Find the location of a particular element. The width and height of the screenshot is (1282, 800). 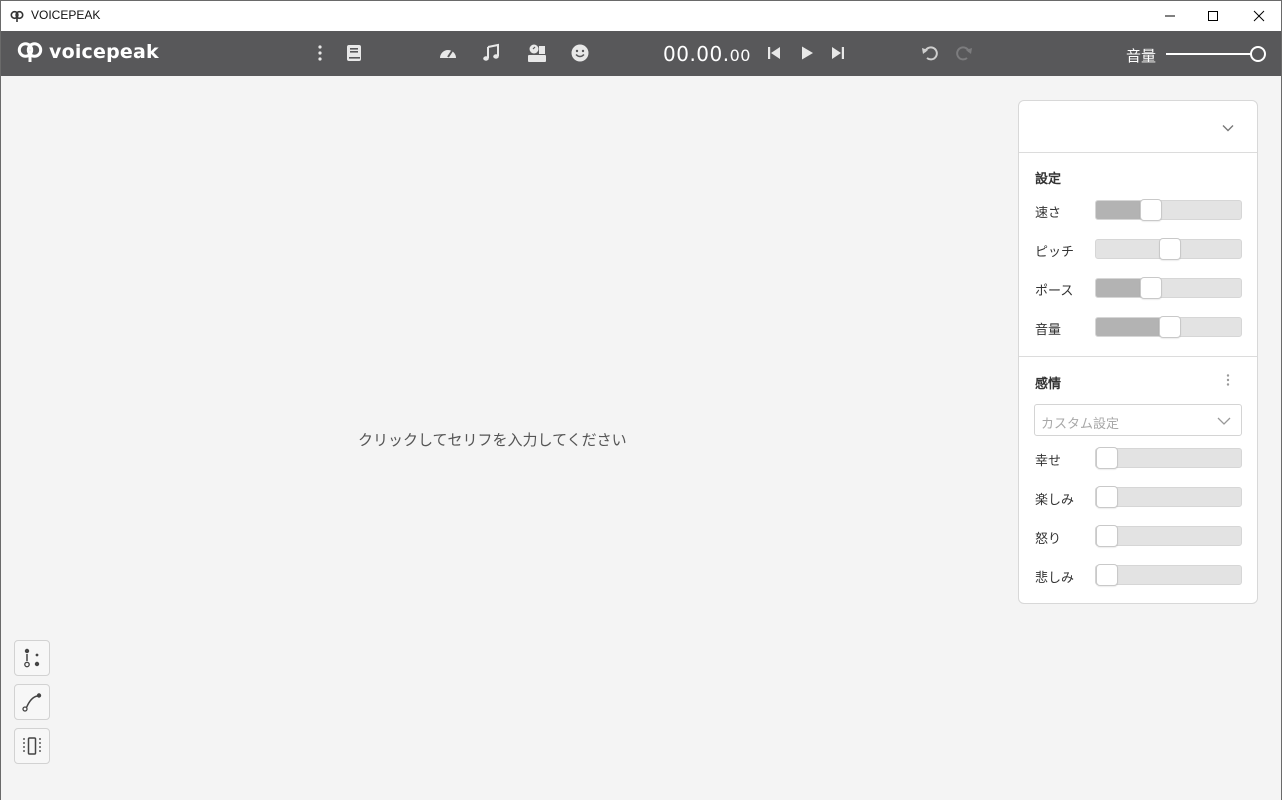

emotion-preset-value: カスタム設定 is located at coordinates (1080, 424).